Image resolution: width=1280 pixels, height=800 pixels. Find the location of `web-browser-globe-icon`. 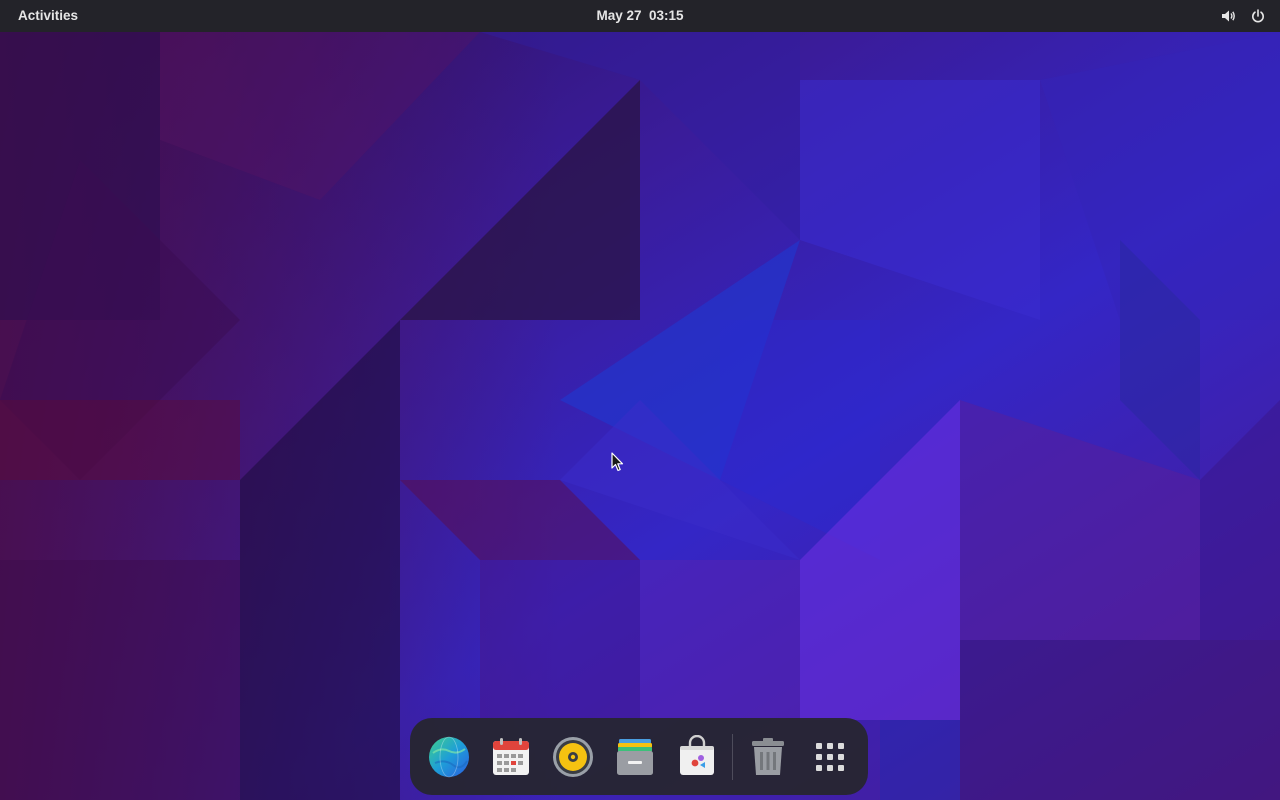

web-browser-globe-icon is located at coordinates (449, 757).